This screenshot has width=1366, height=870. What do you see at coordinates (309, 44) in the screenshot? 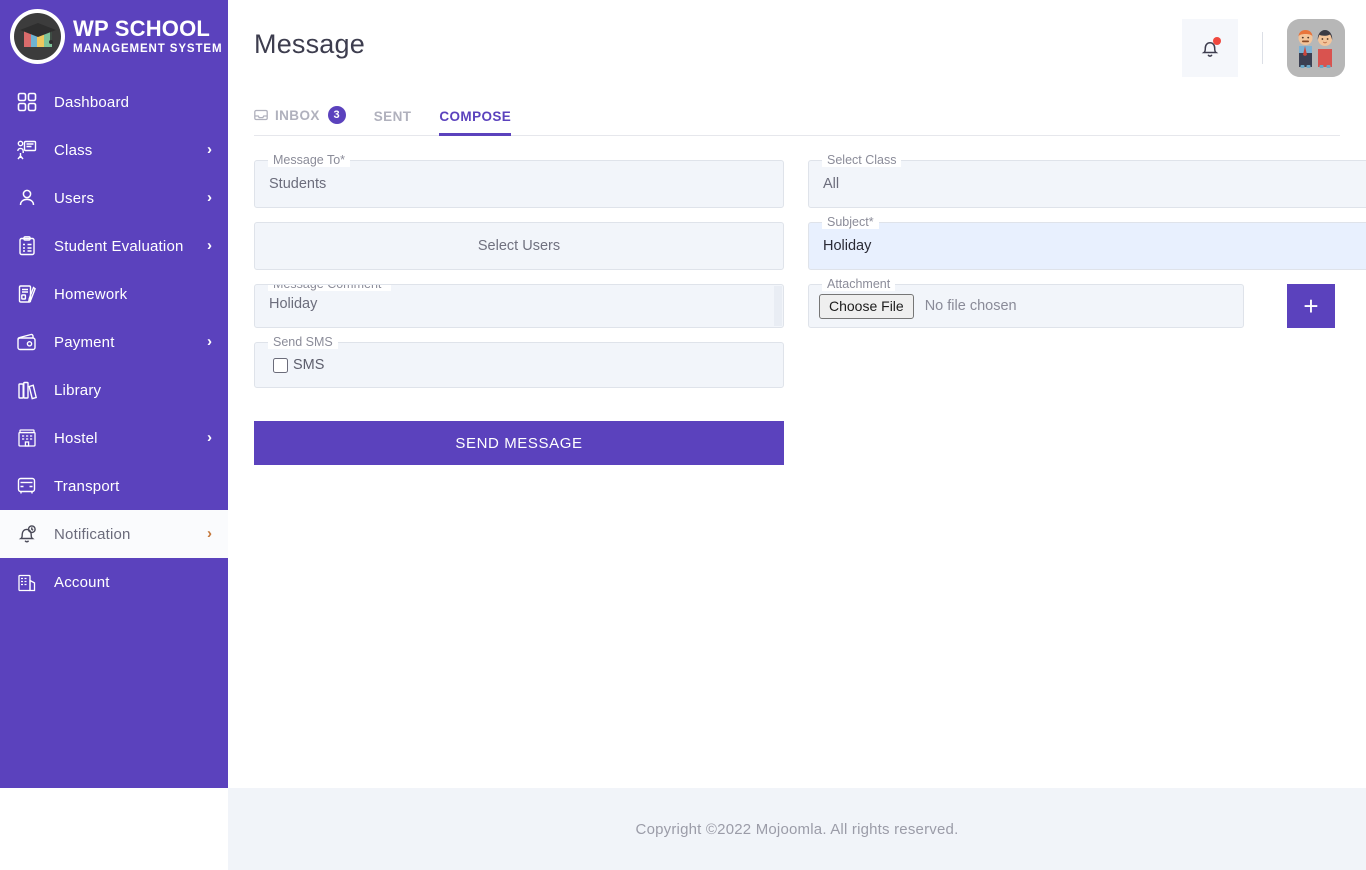
I see `page-title: Message` at bounding box center [309, 44].